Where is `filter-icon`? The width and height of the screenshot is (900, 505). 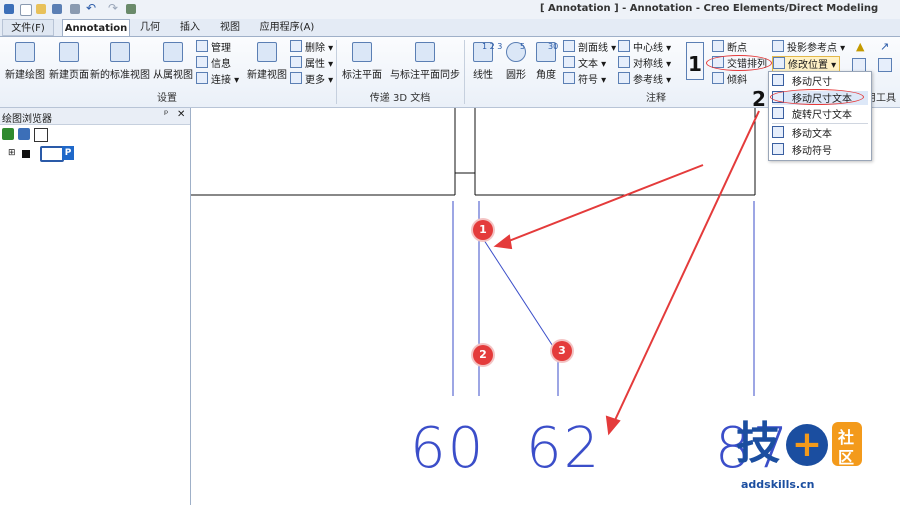
filter-icon is located at coordinates (24, 134).